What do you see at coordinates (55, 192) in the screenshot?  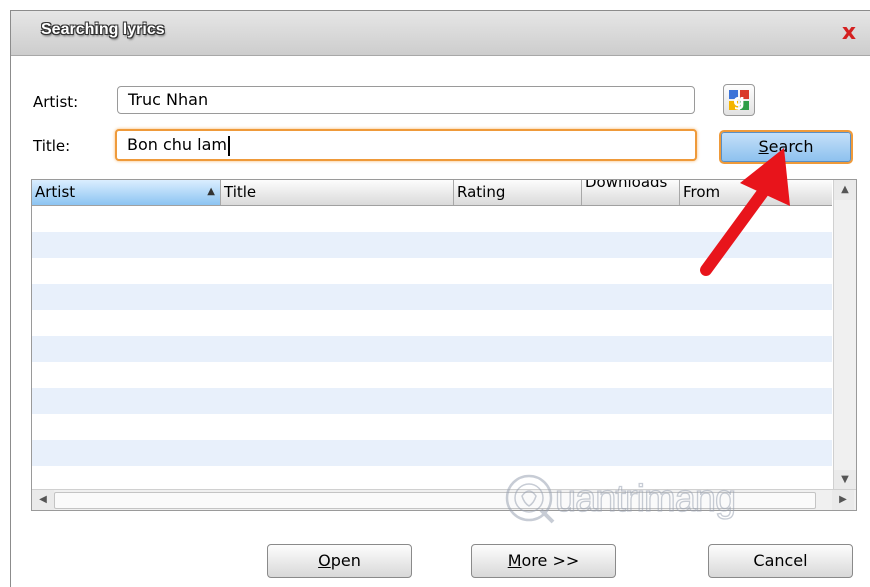 I see `column-header-artist-label: Artist` at bounding box center [55, 192].